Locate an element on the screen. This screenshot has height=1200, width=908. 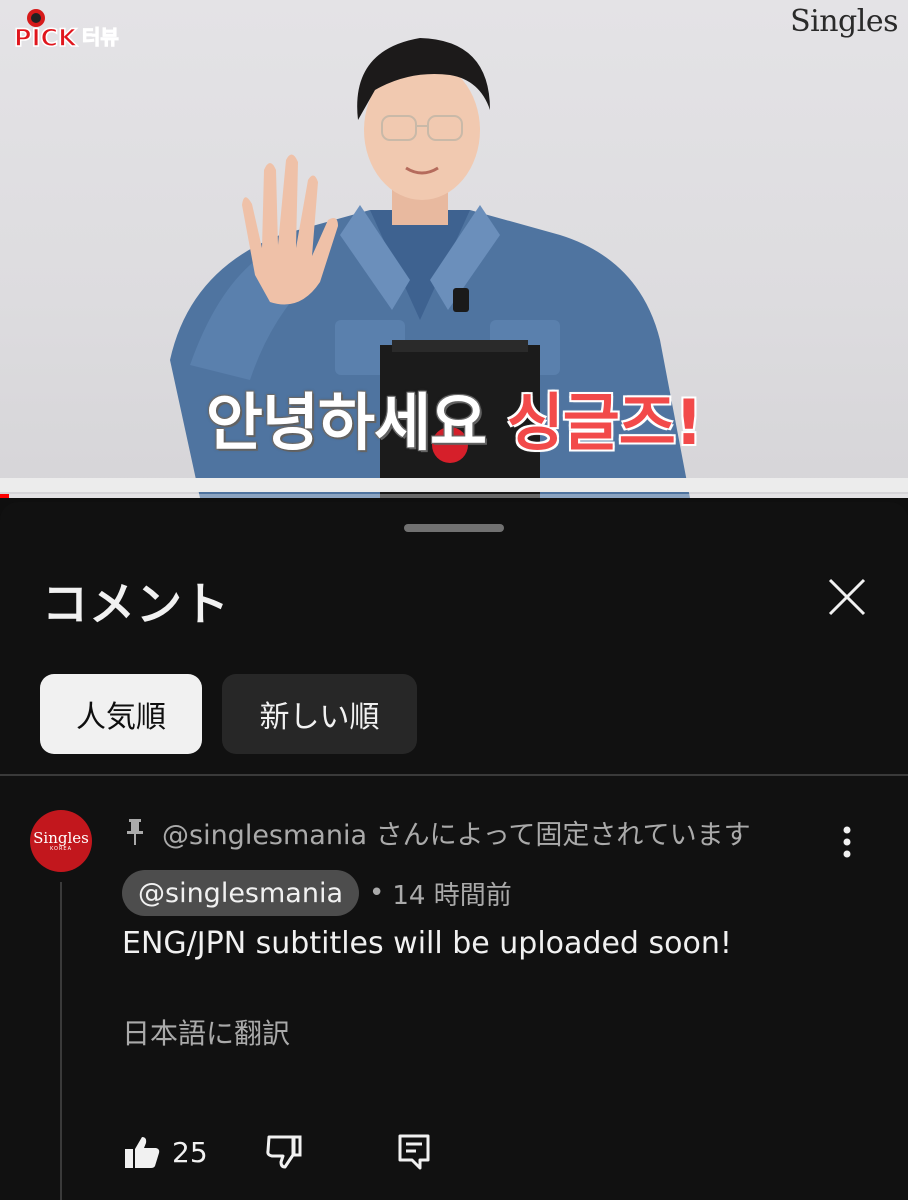
like-button is located at coordinates (142, 1152).